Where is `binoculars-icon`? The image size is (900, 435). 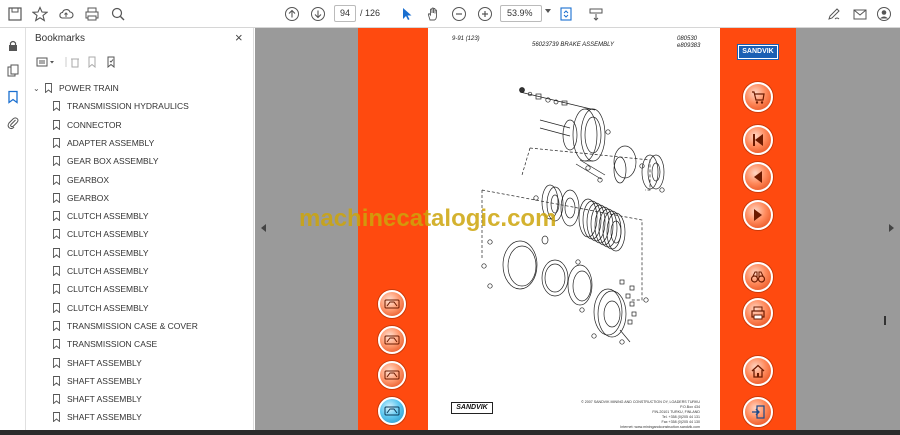 binoculars-icon is located at coordinates (758, 277).